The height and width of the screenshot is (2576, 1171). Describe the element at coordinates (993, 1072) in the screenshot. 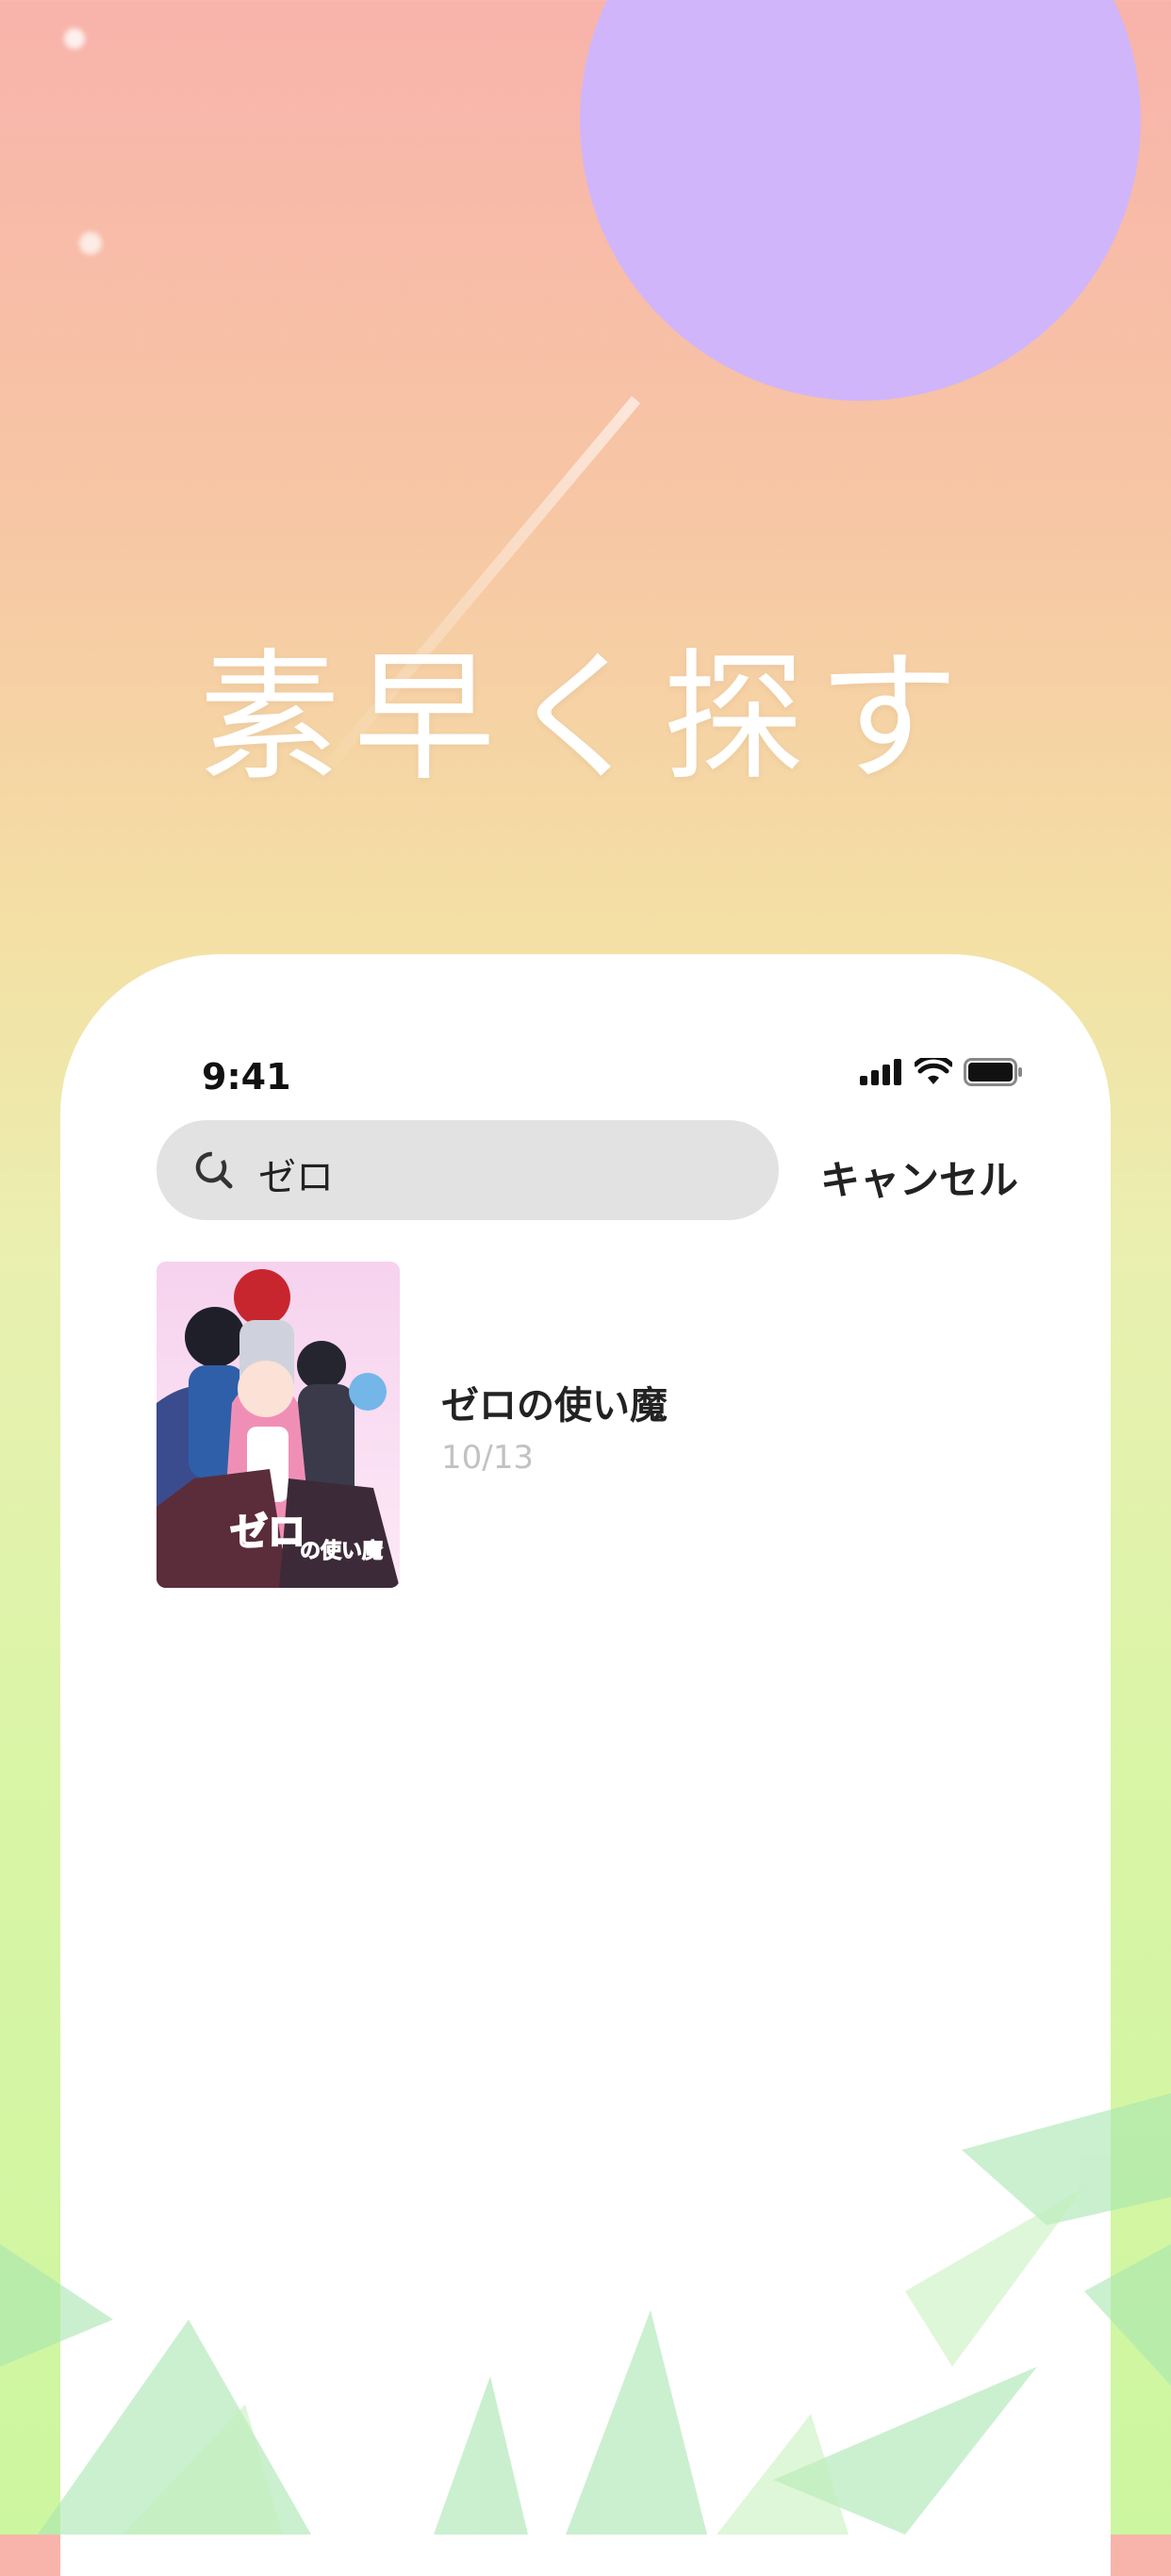

I see `battery-icon` at that location.